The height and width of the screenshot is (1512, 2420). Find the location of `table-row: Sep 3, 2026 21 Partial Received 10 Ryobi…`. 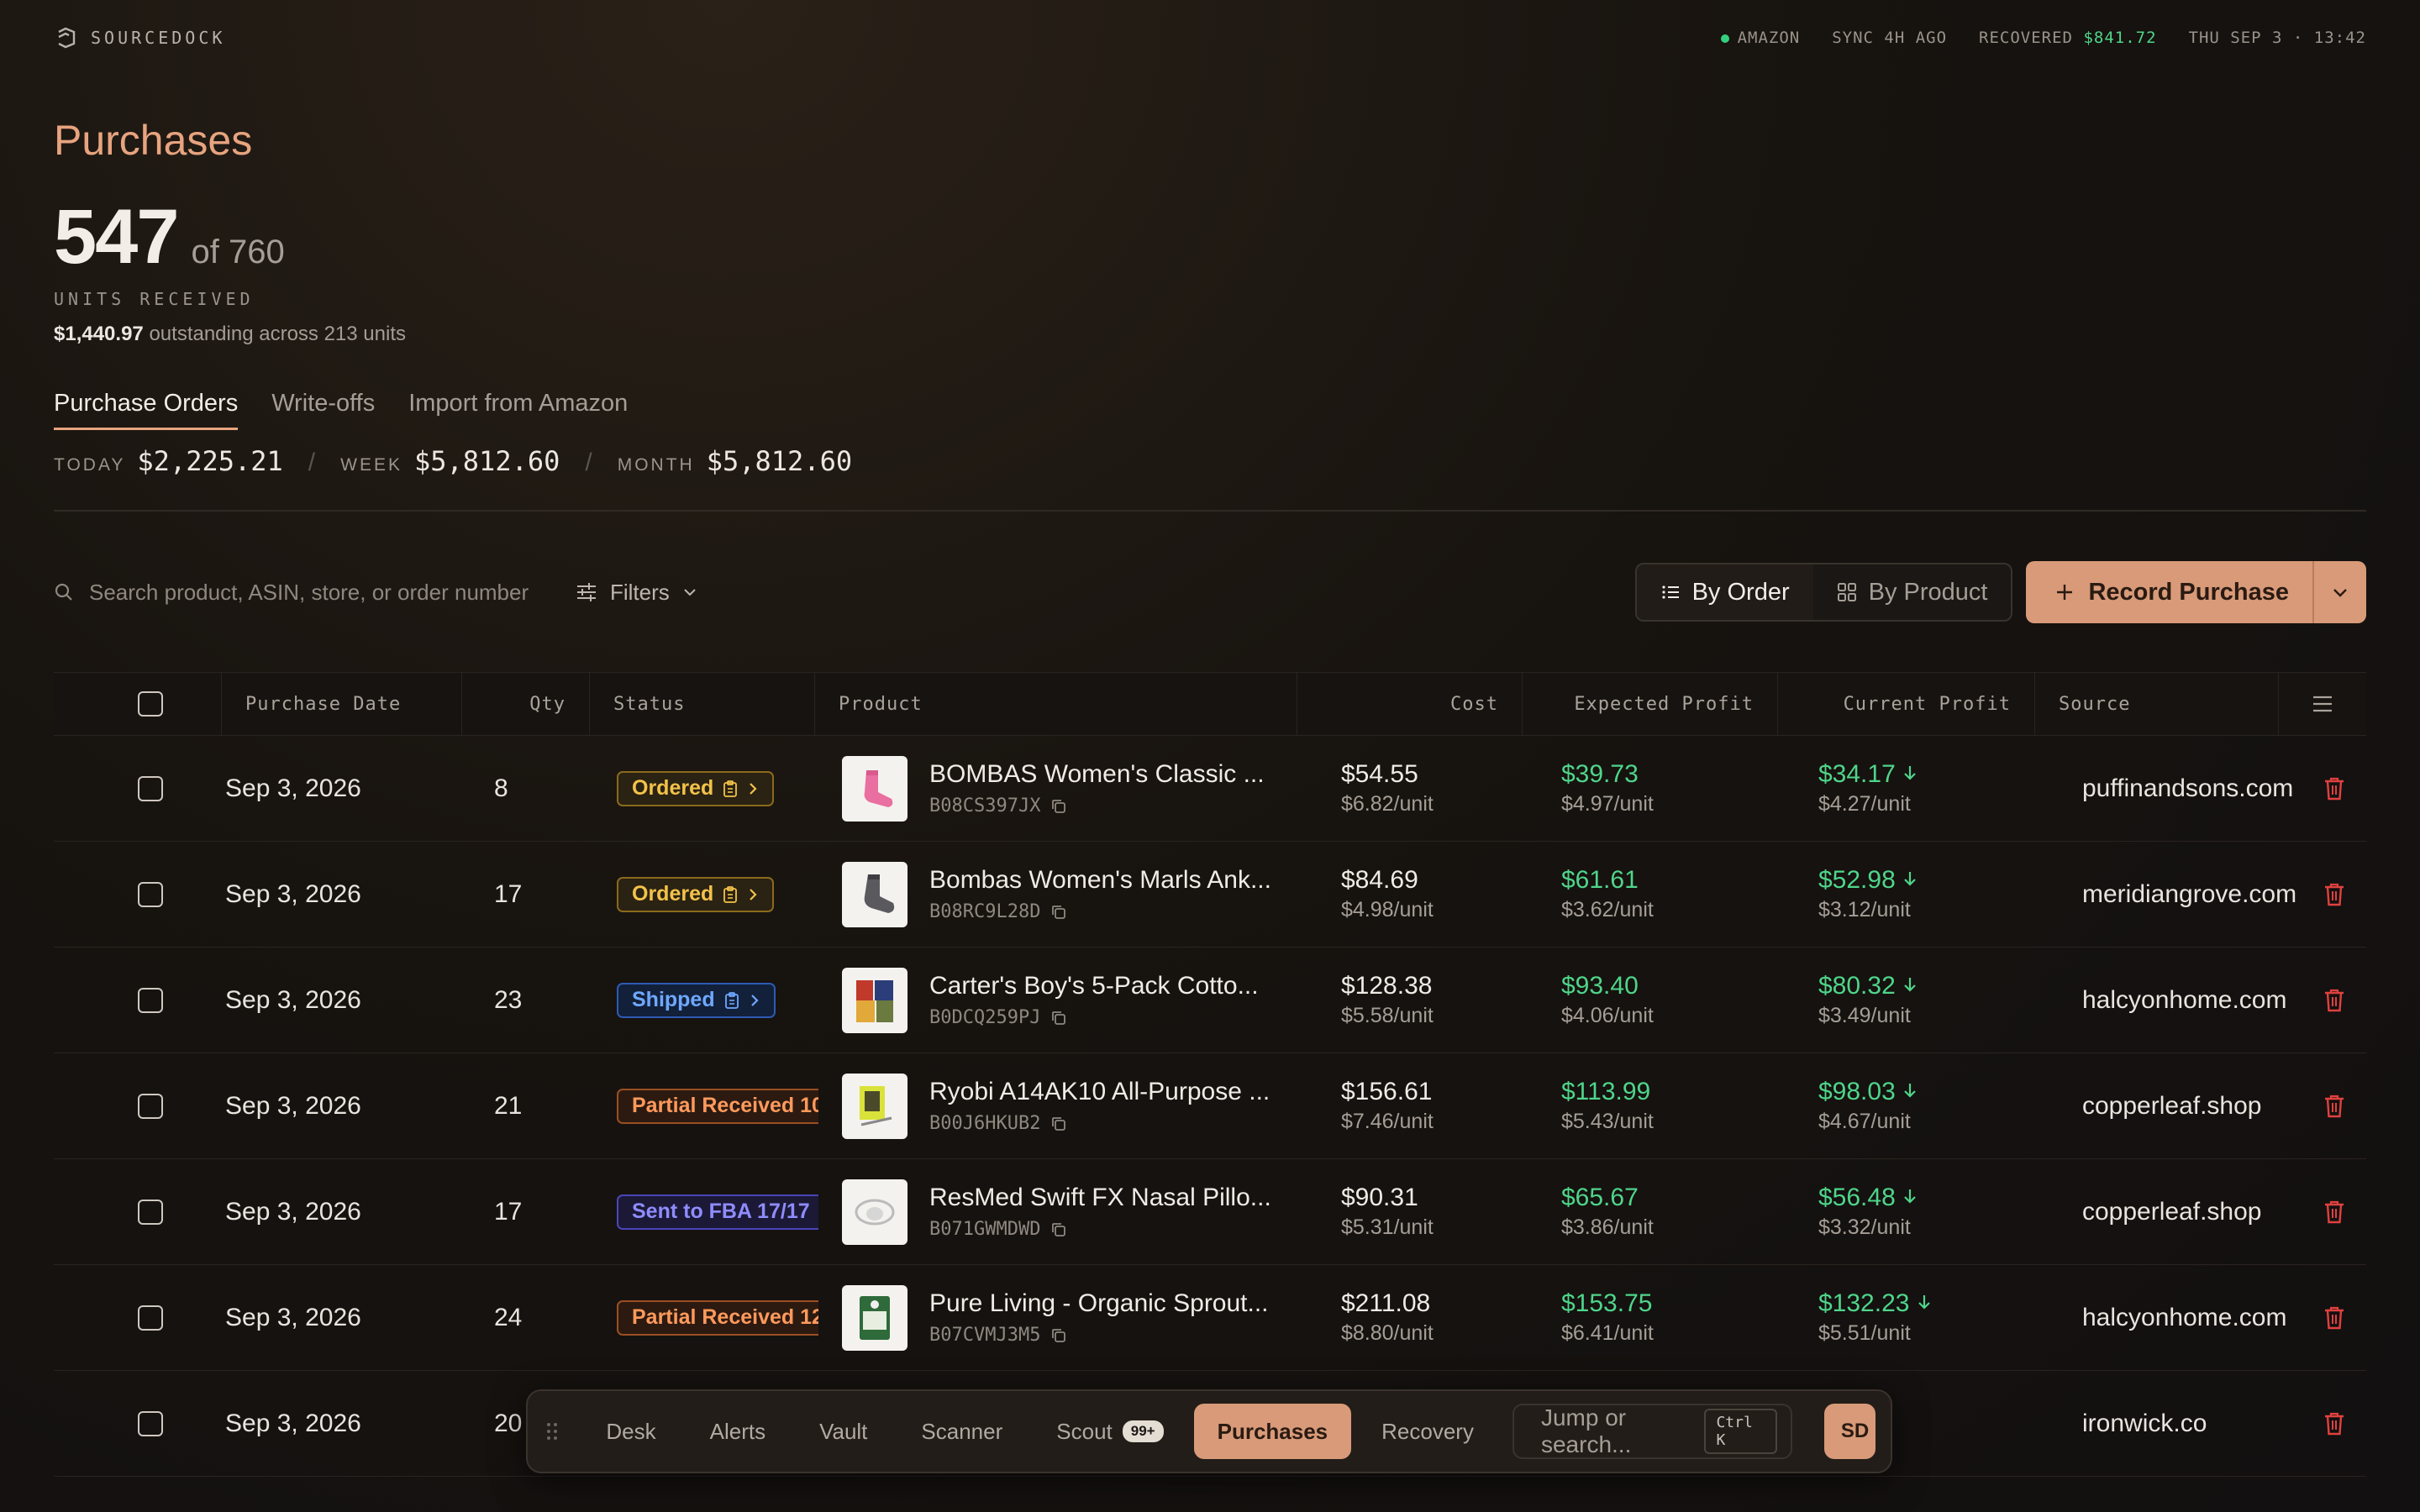

table-row: Sep 3, 2026 21 Partial Received 10 Ryobi… is located at coordinates (1210, 1106).